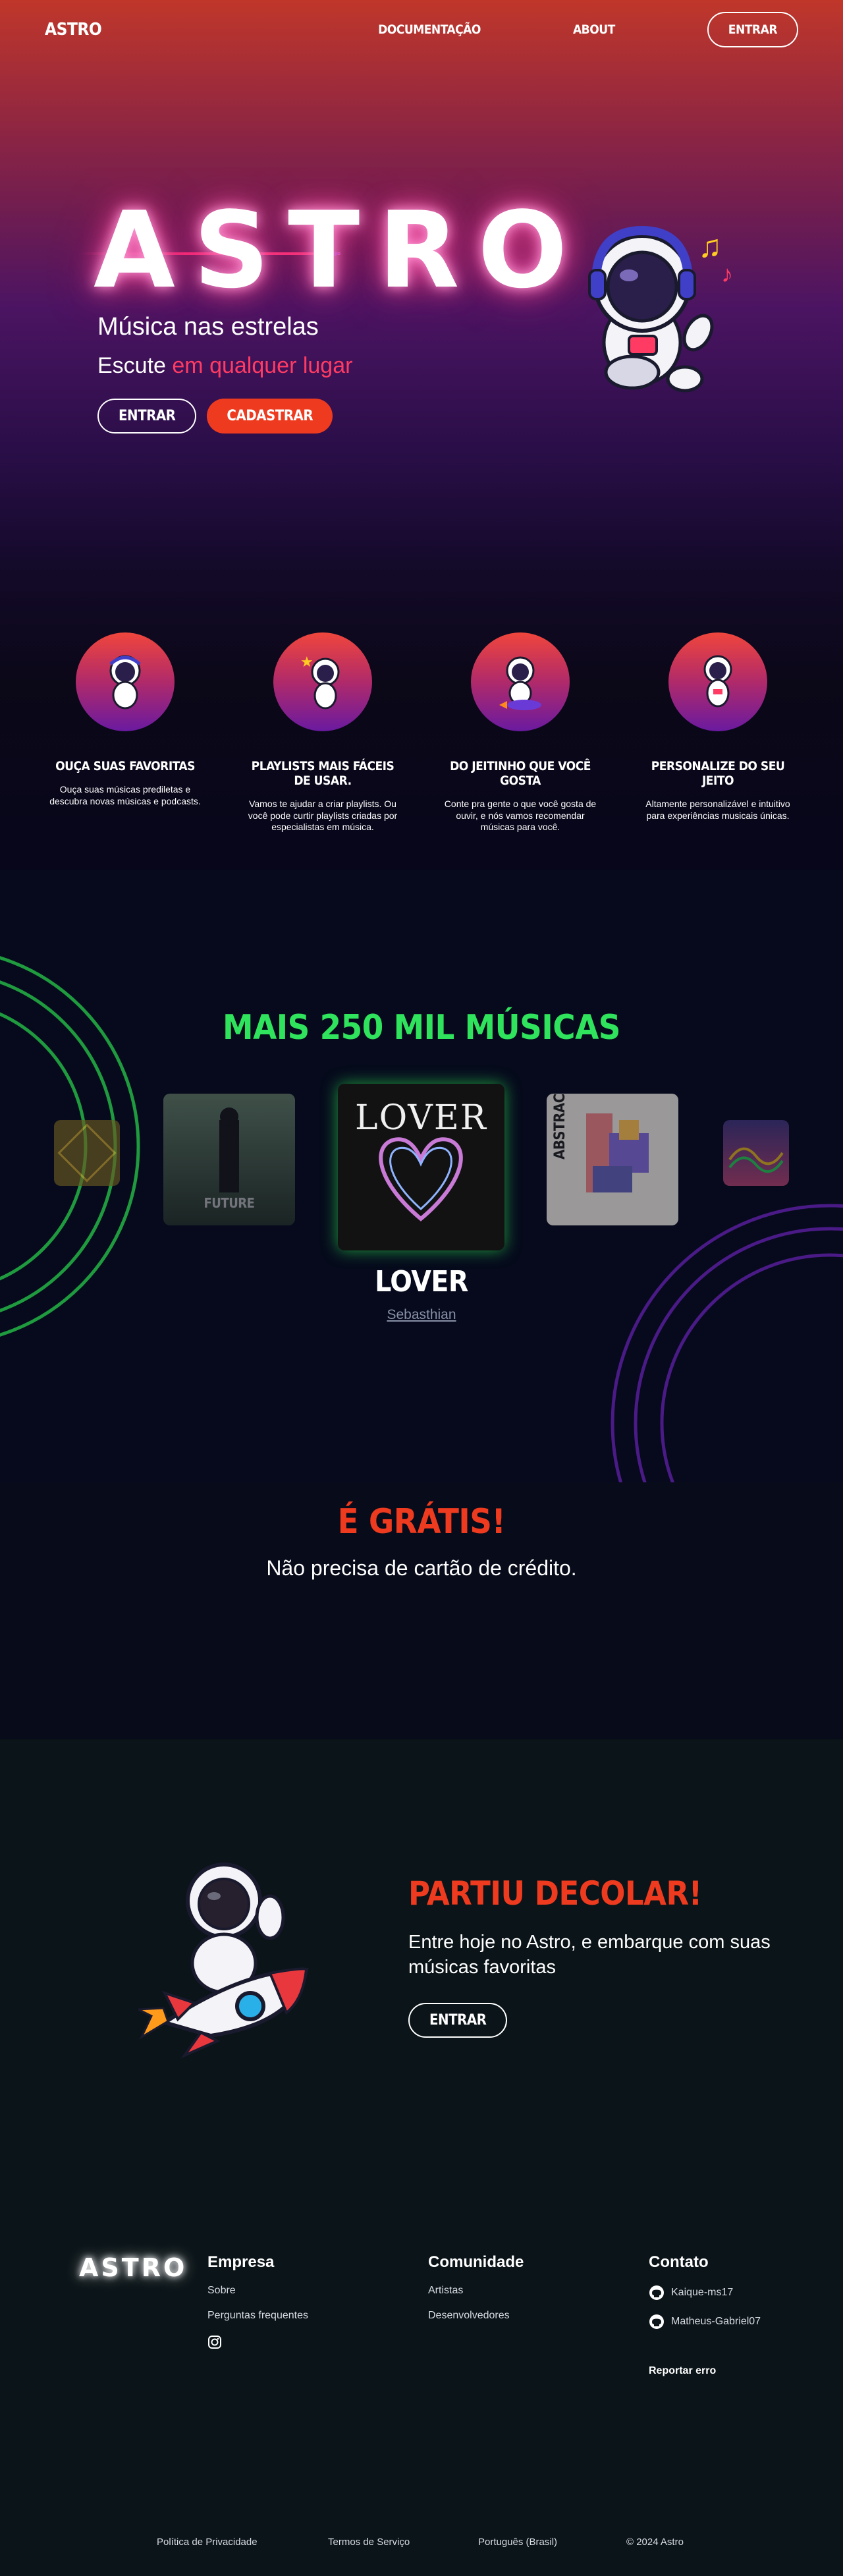 Image resolution: width=843 pixels, height=2576 pixels. I want to click on current-song-title: LOVER, so click(421, 1282).